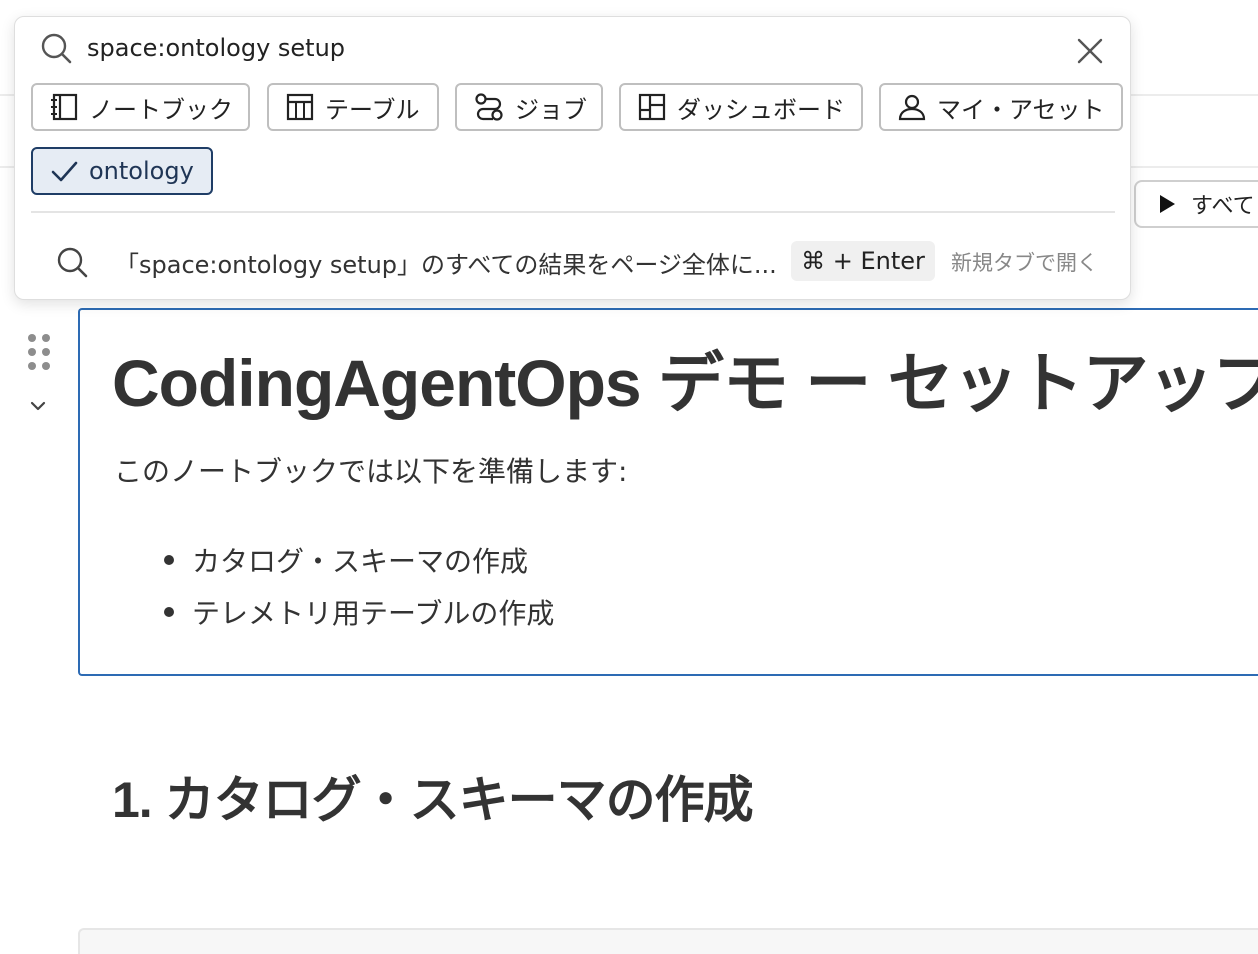 The width and height of the screenshot is (1258, 954). Describe the element at coordinates (122, 171) in the screenshot. I see `filter-ontology-chip: ontology` at that location.